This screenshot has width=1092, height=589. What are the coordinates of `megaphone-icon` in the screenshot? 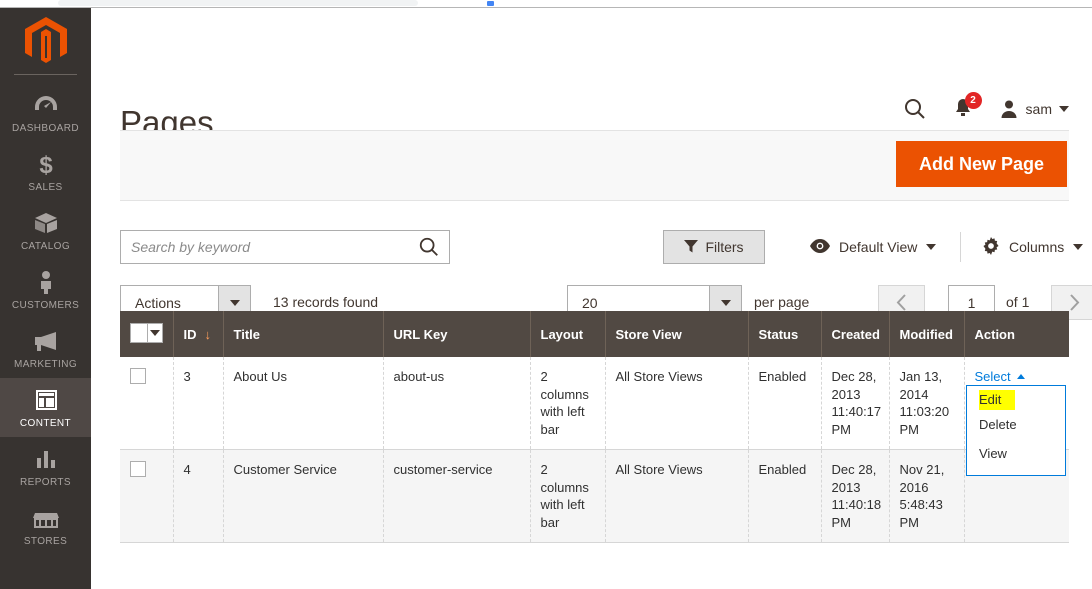 It's located at (45, 342).